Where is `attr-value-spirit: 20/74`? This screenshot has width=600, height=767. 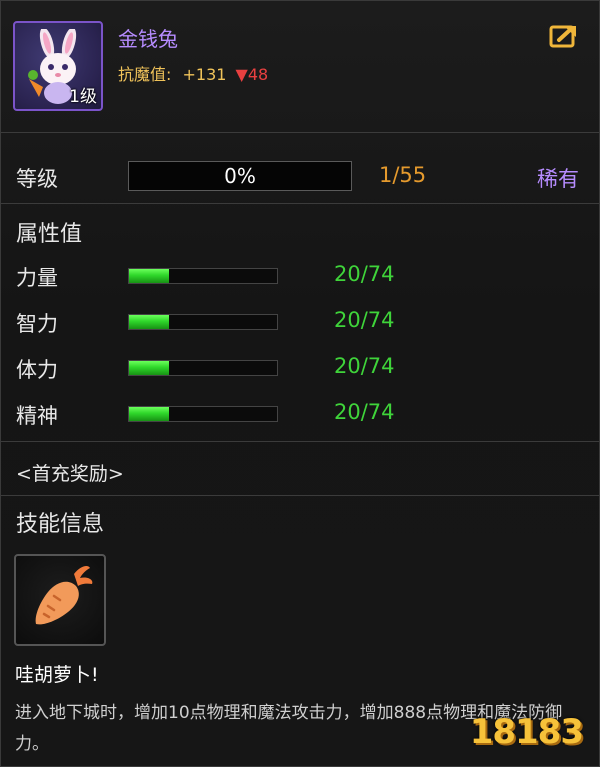
attr-value-spirit: 20/74 is located at coordinates (364, 412).